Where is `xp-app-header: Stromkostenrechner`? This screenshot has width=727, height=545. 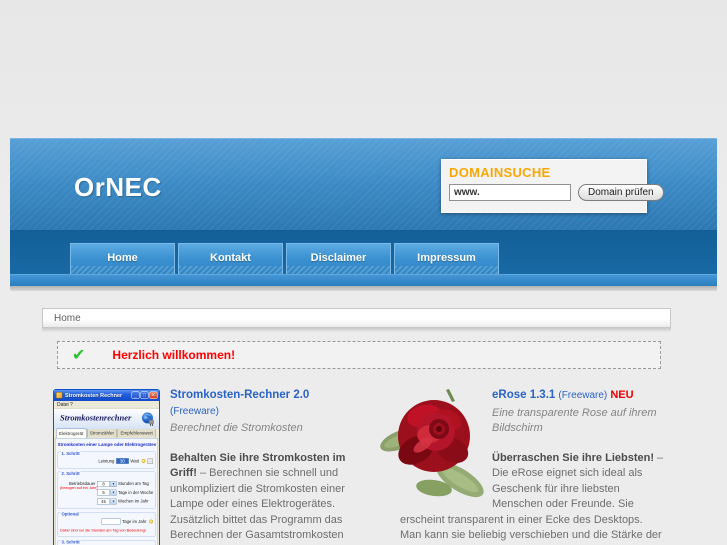
xp-app-header: Stromkostenrechner is located at coordinates (106, 419).